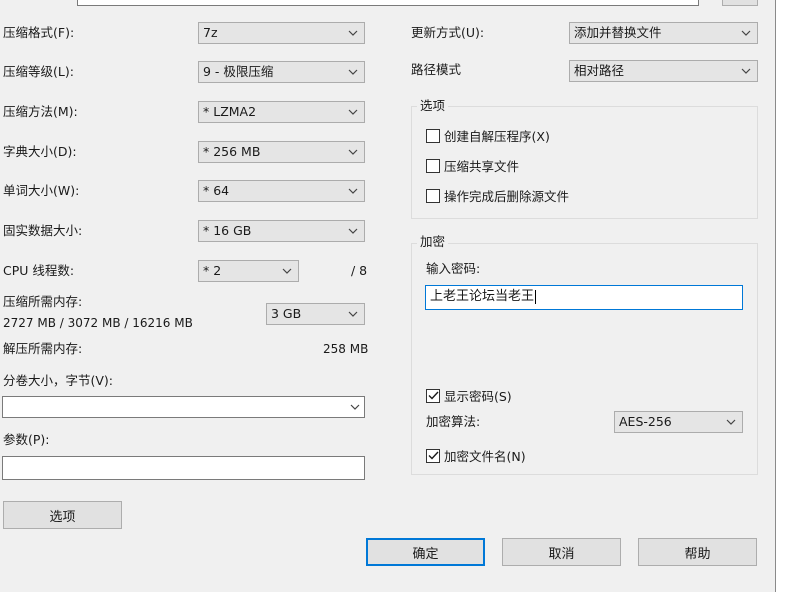  Describe the element at coordinates (98, 323) in the screenshot. I see `mem-comp-detail: 2727 MB / 3072 MB / 16216 MB` at that location.